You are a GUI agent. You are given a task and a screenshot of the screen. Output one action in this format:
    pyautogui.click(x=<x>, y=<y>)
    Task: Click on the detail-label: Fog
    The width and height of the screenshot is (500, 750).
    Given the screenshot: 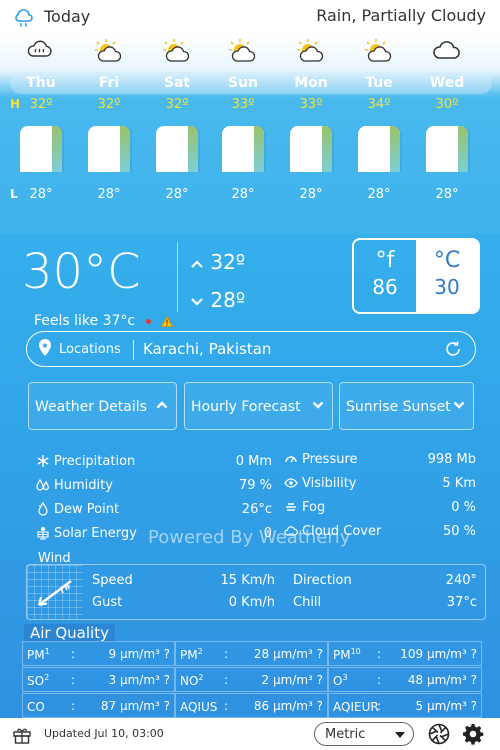 What is the action you would take?
    pyautogui.click(x=314, y=507)
    